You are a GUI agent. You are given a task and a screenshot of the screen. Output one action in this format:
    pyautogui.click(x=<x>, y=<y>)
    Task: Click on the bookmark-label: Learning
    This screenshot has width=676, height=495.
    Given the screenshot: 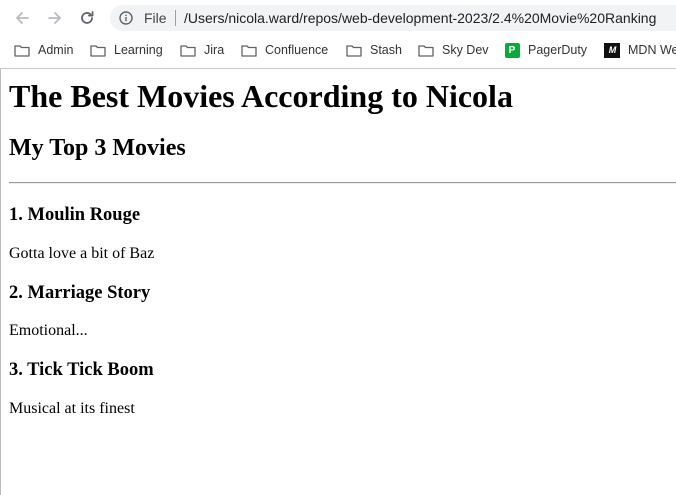 What is the action you would take?
    pyautogui.click(x=138, y=50)
    